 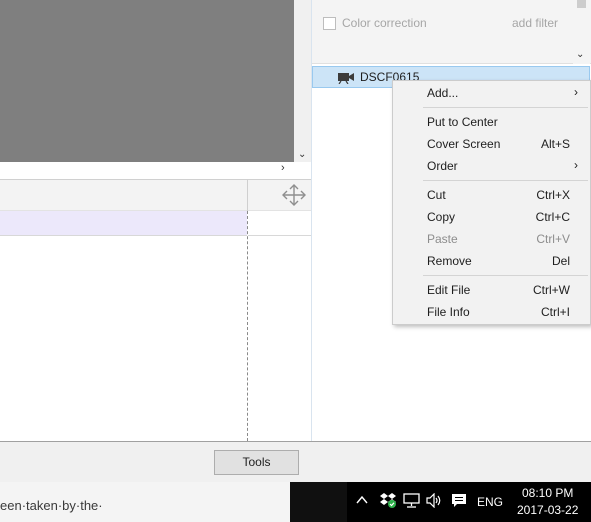 What do you see at coordinates (294, 195) in the screenshot?
I see `move-icon` at bounding box center [294, 195].